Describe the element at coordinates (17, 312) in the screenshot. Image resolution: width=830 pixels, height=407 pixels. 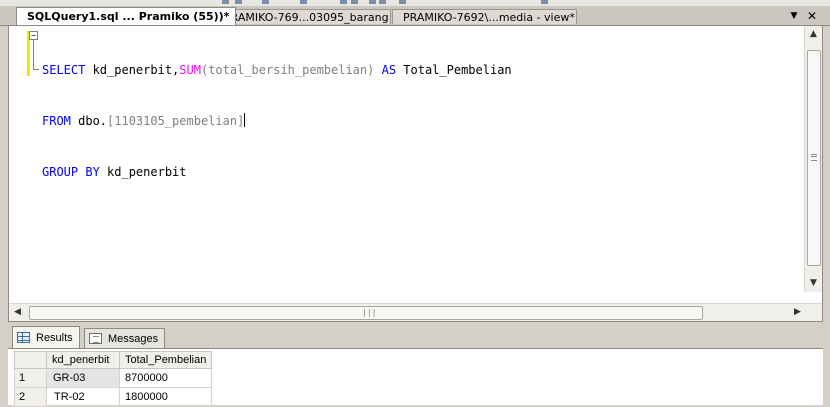
I see `scroll-left-icon: ◀` at that location.